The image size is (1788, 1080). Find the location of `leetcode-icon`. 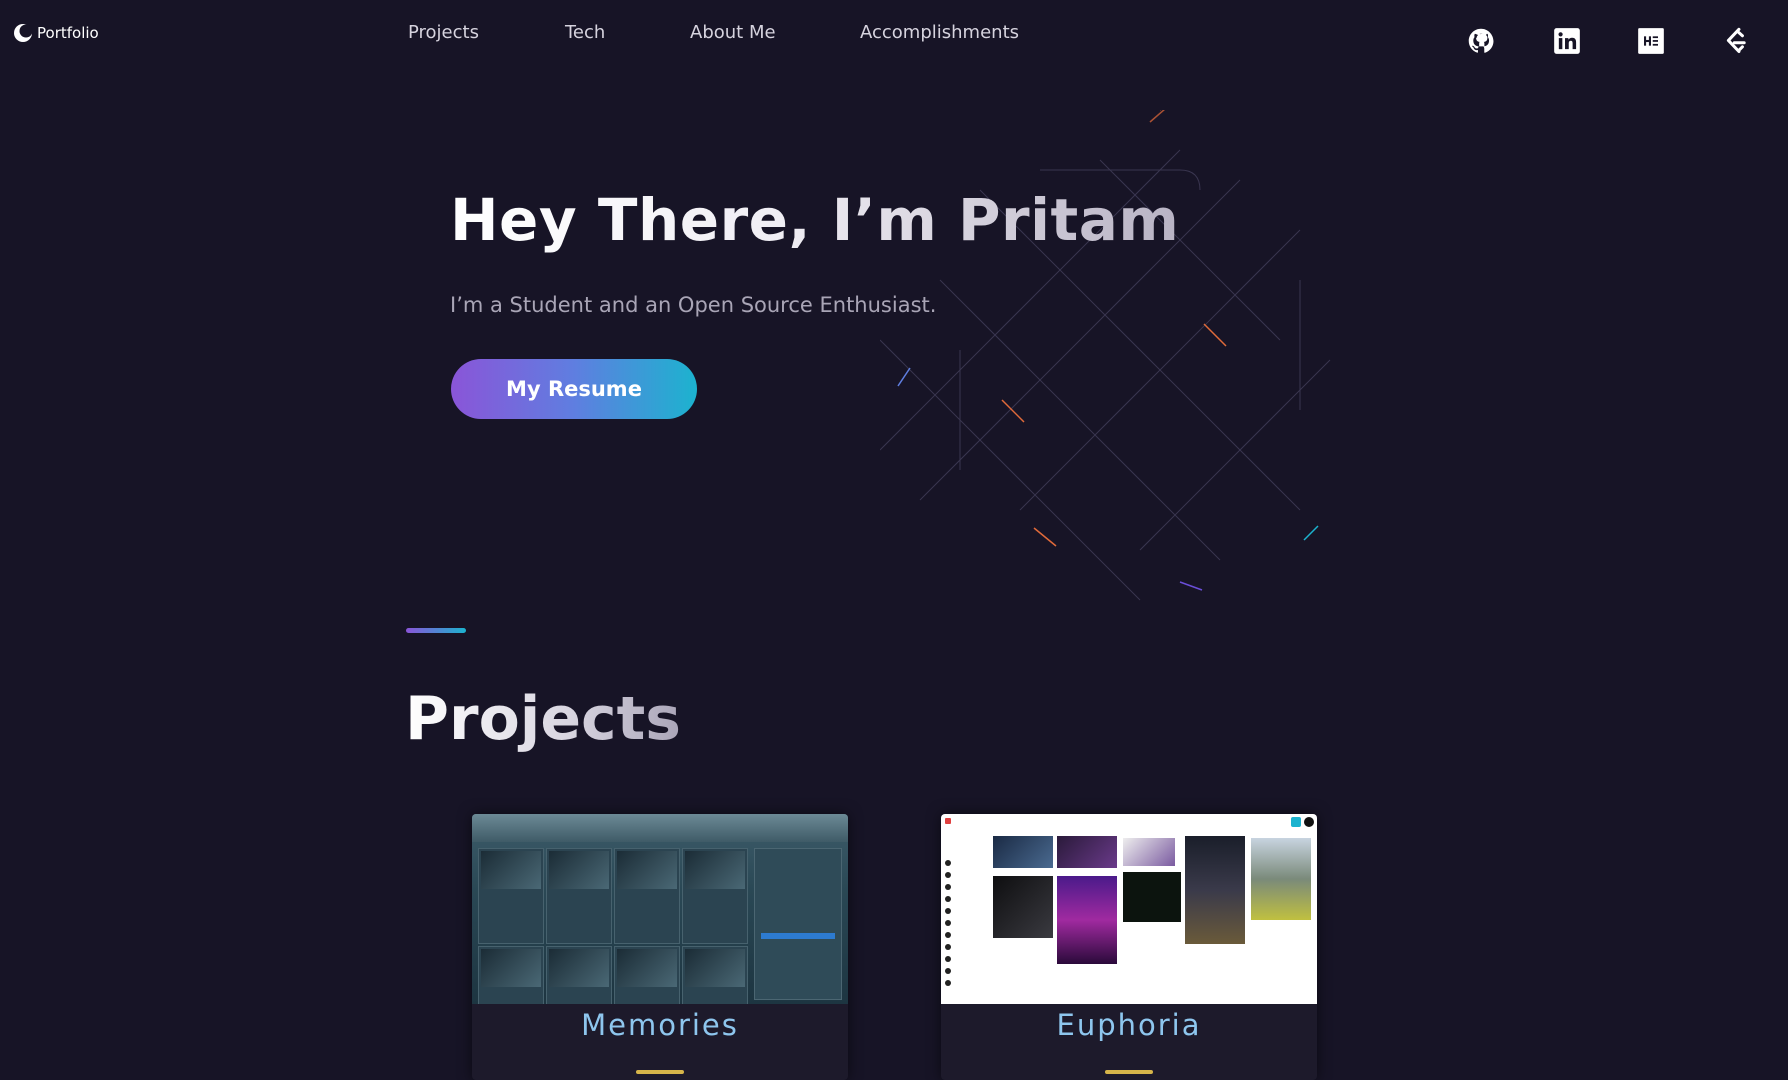

leetcode-icon is located at coordinates (1736, 40).